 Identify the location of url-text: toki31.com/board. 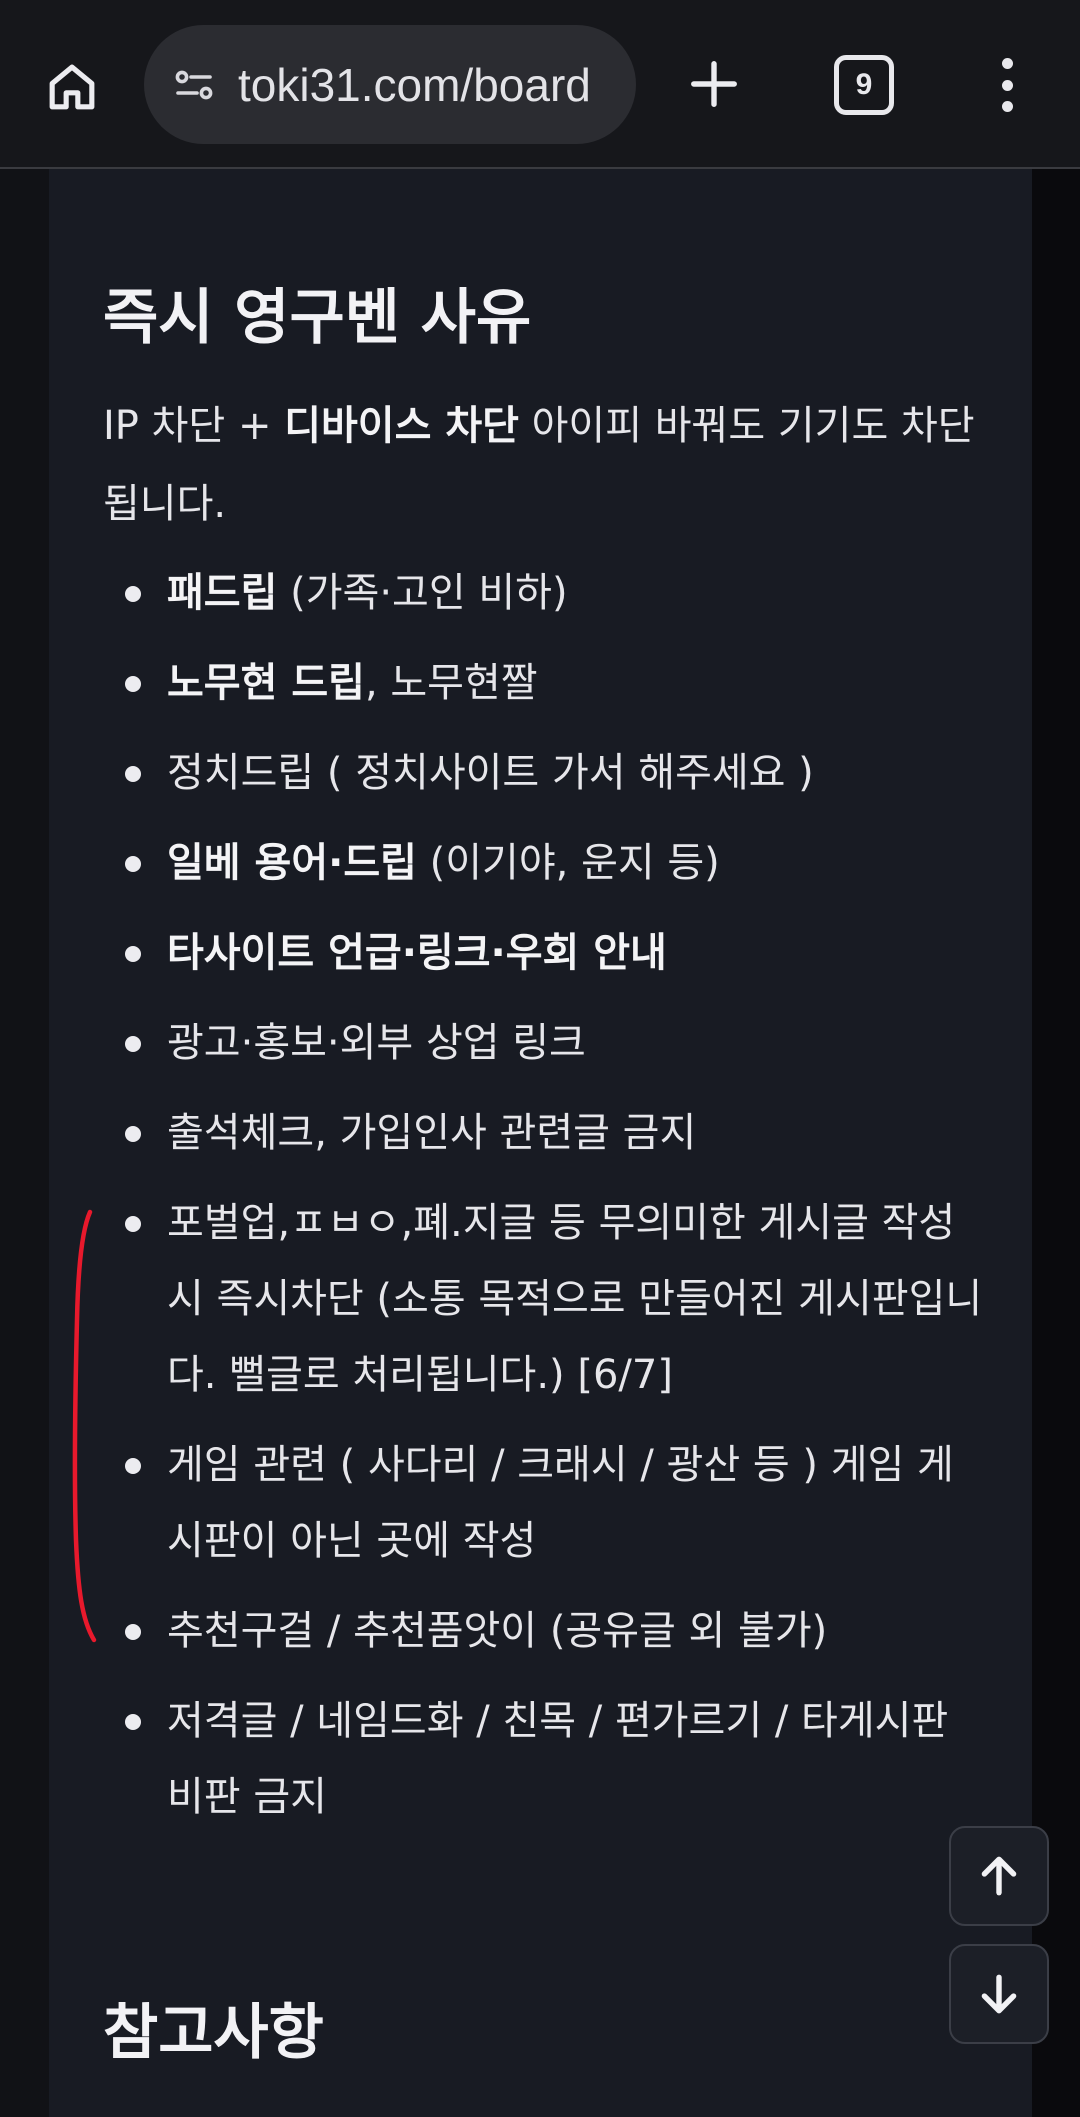
(414, 85).